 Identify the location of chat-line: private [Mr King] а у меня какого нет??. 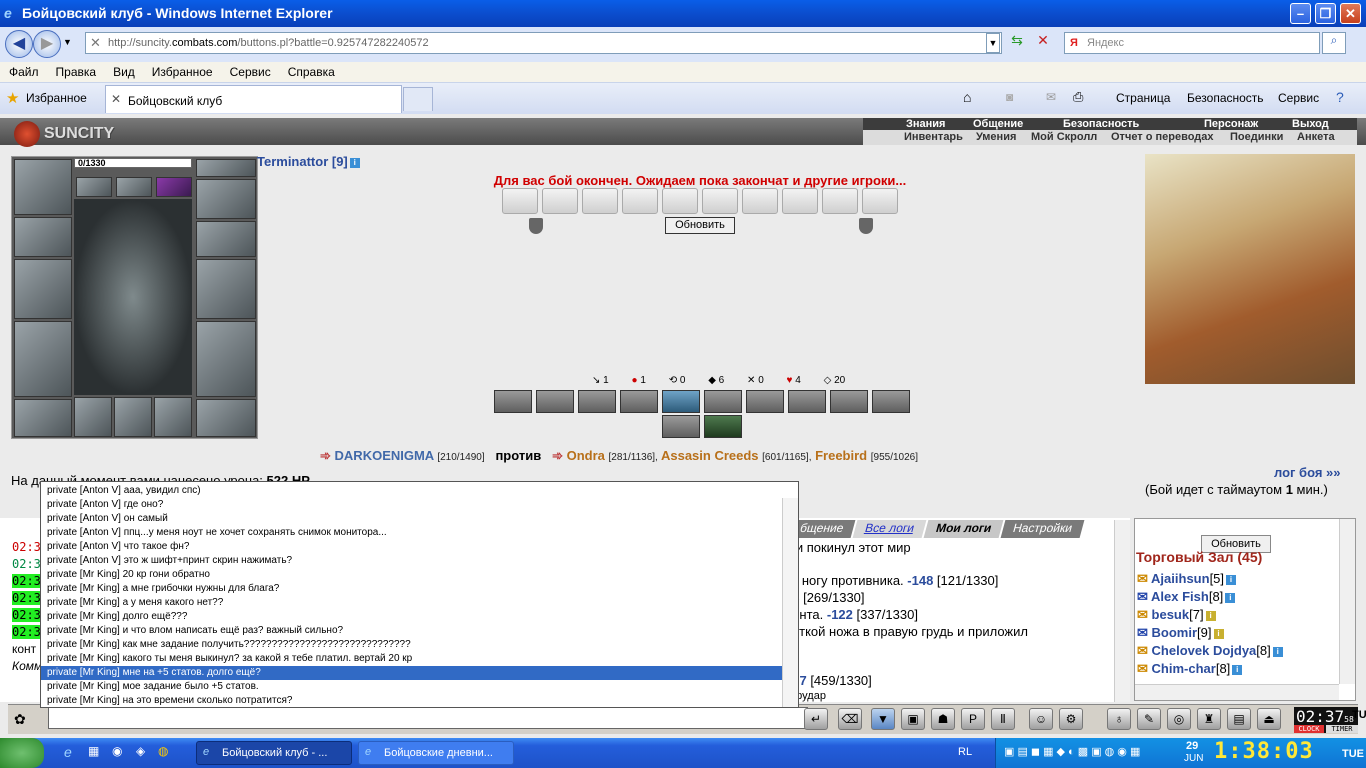
(411, 603).